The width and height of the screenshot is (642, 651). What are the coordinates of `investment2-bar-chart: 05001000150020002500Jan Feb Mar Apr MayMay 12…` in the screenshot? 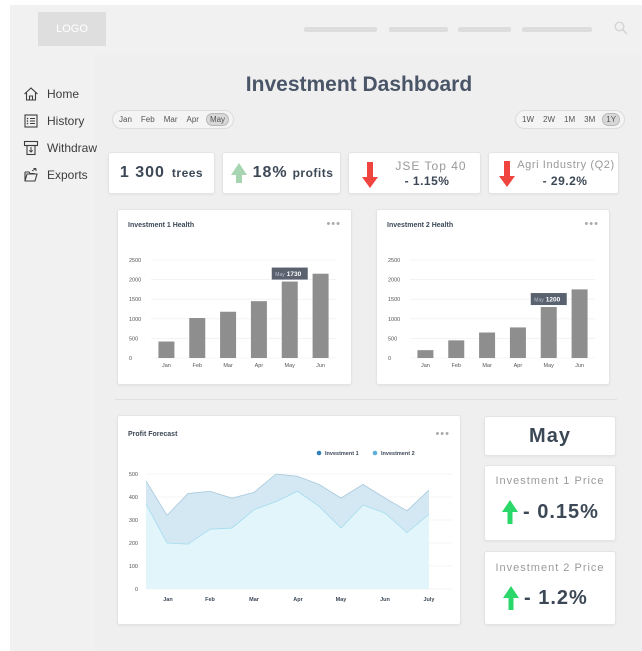 It's located at (491, 313).